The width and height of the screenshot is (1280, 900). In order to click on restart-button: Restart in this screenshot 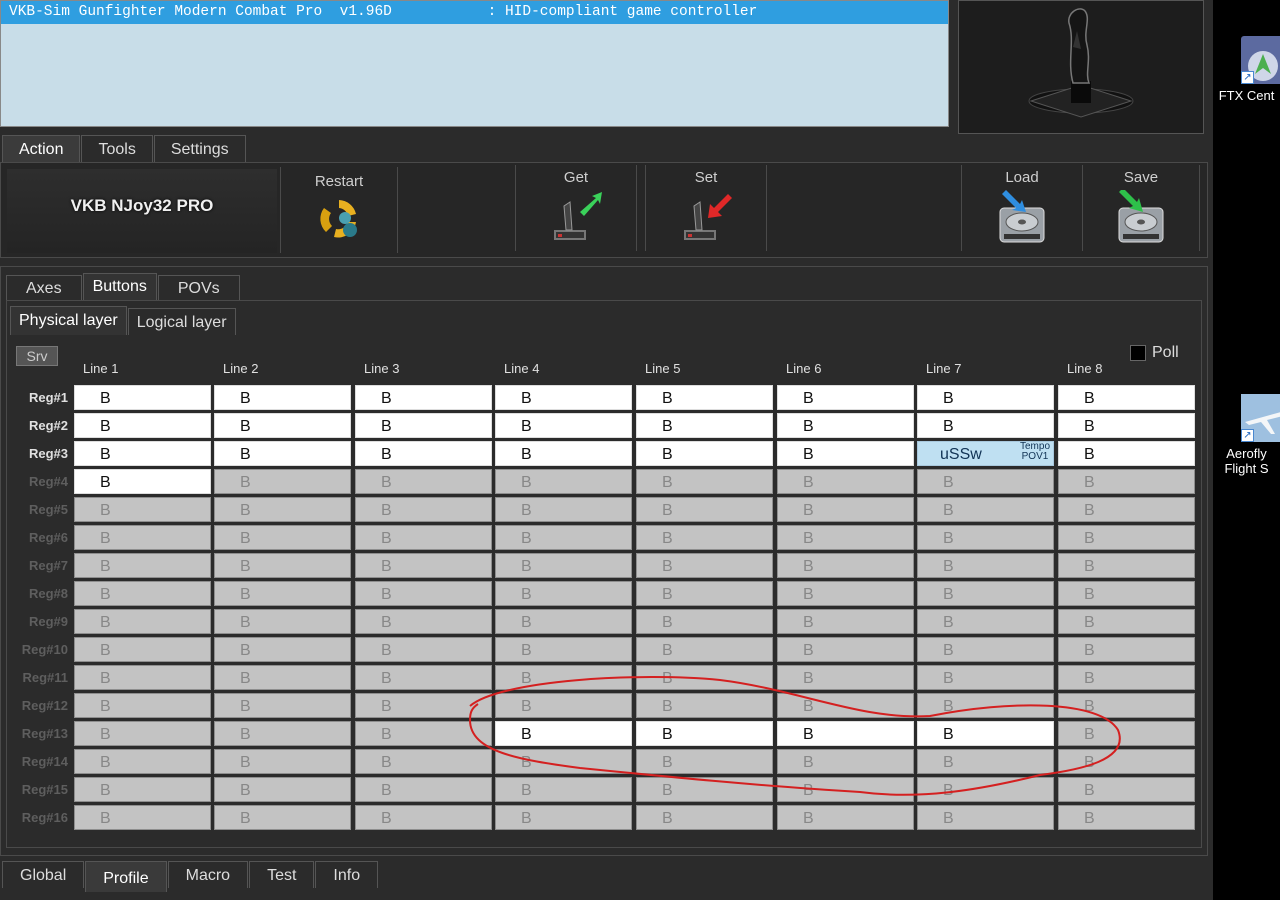, I will do `click(339, 210)`.